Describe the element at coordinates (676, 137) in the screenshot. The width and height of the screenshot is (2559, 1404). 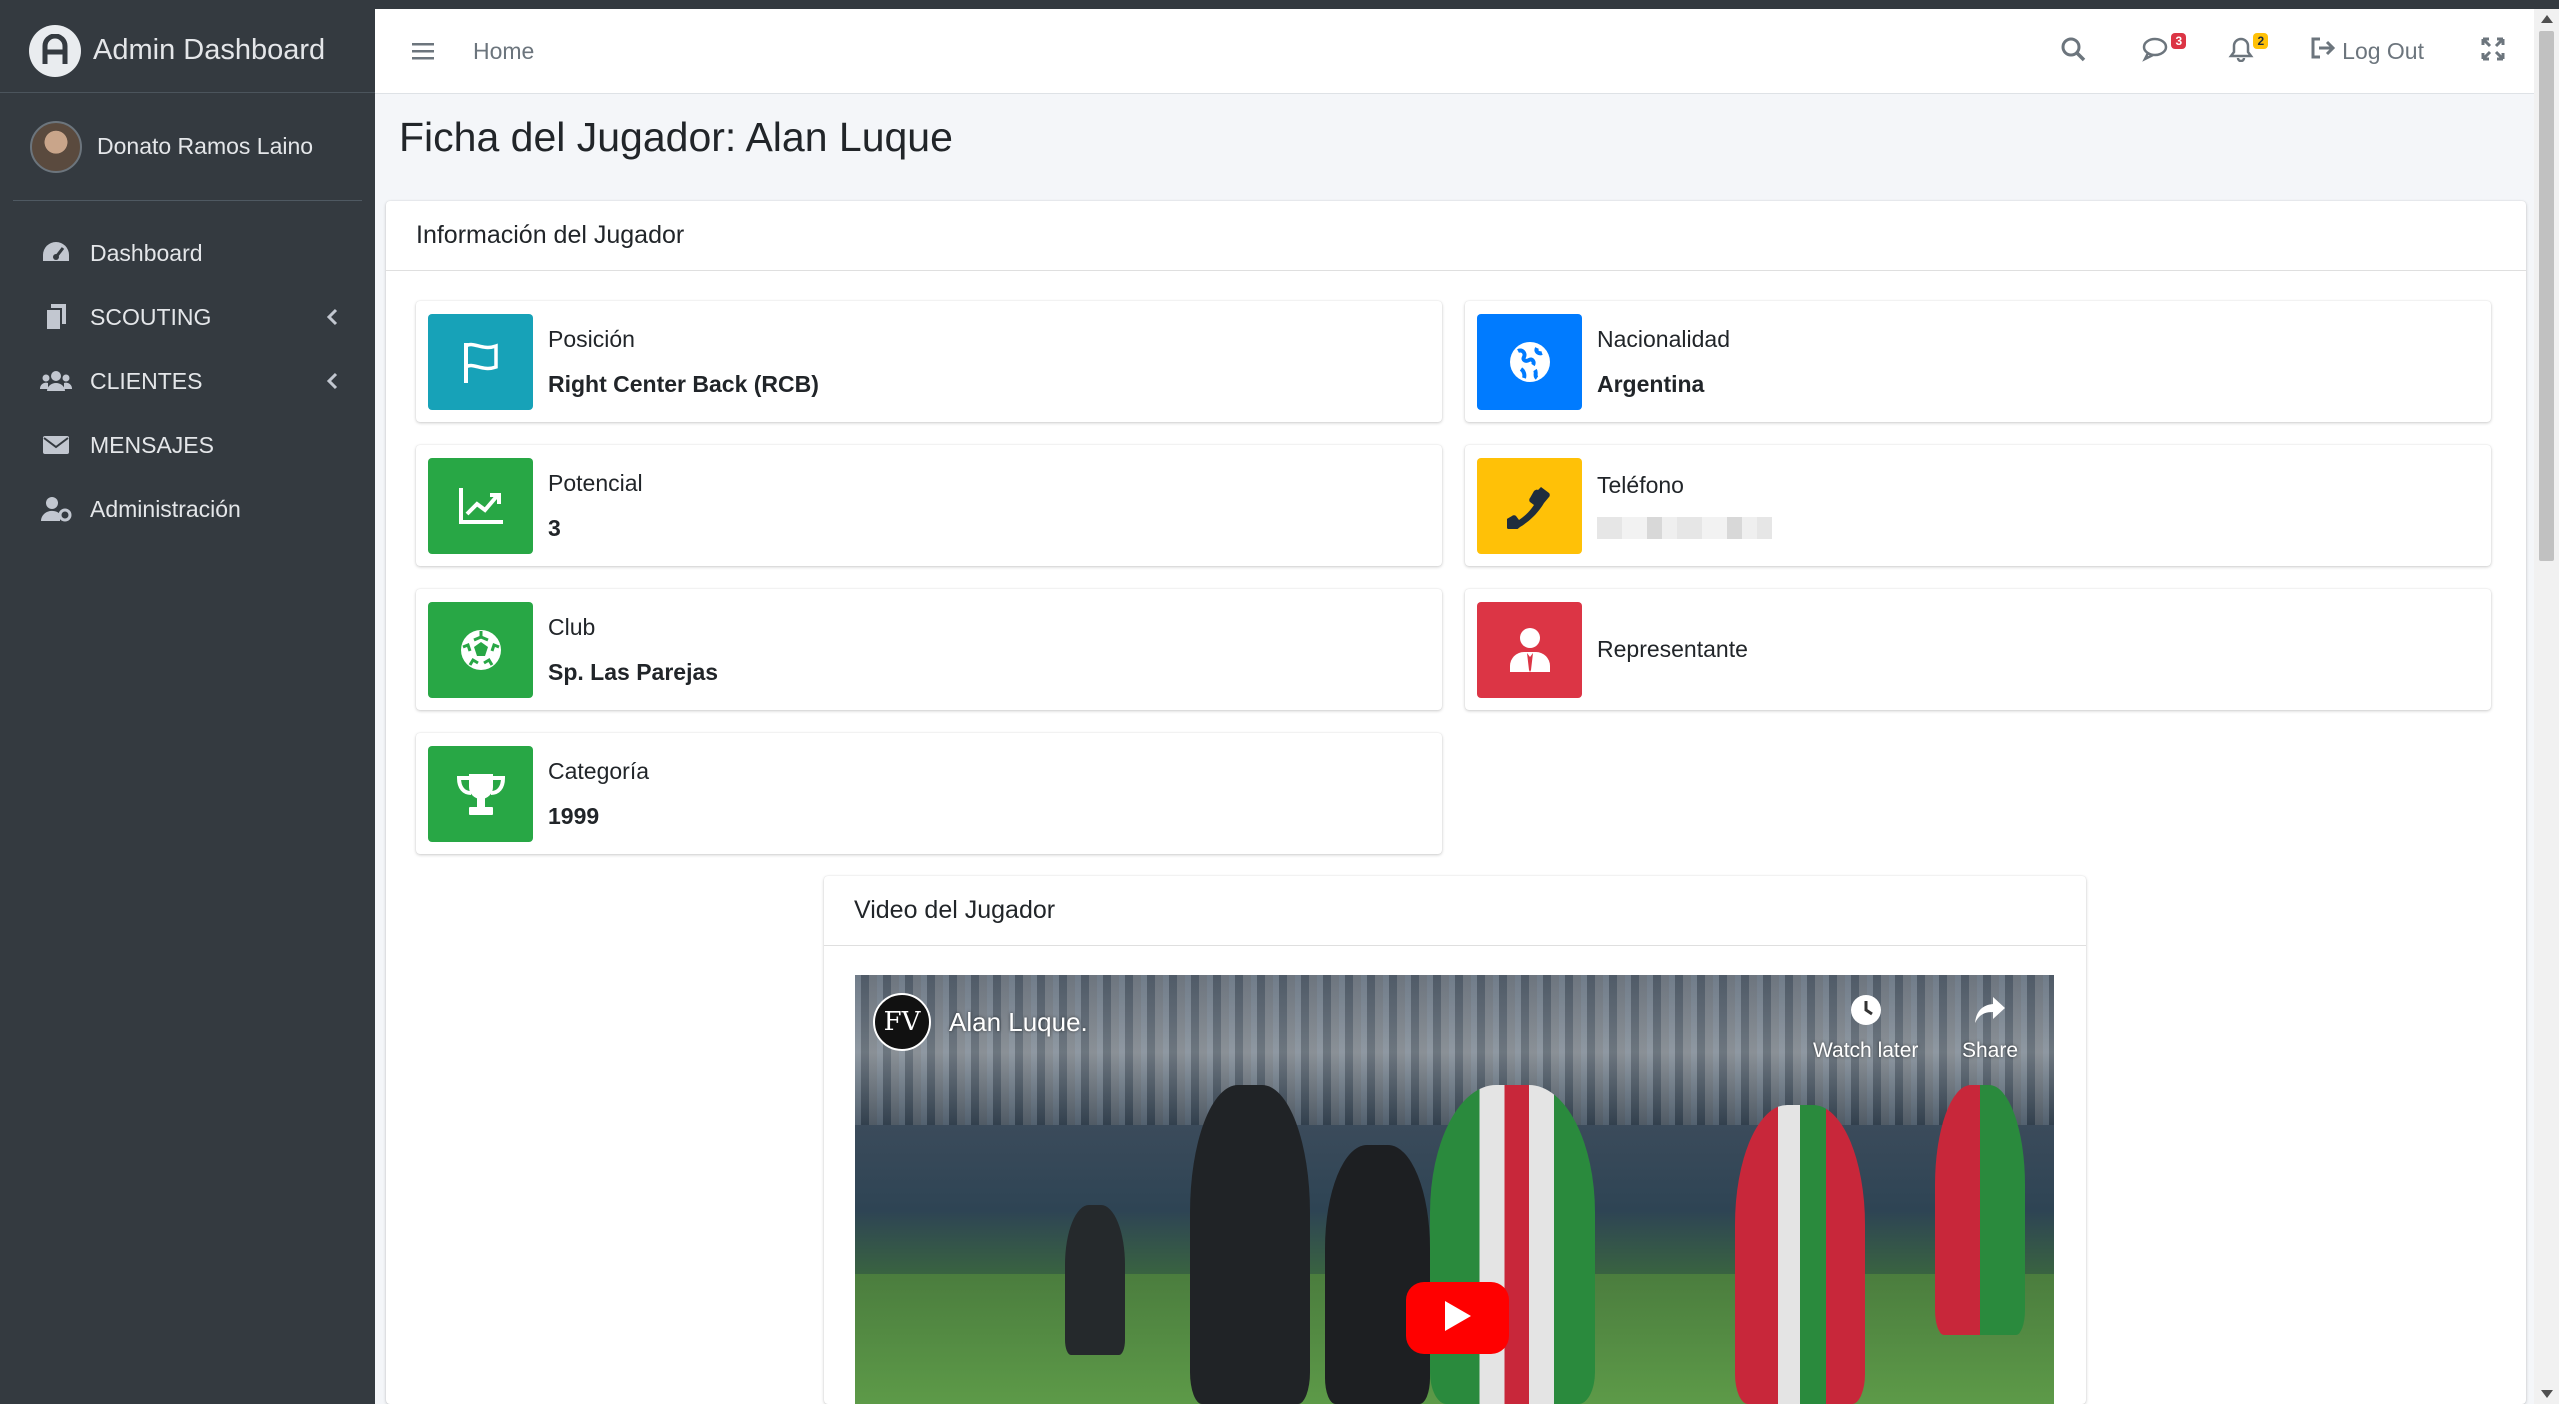
I see `page-title: Ficha del Jugador: Alan Luque` at that location.